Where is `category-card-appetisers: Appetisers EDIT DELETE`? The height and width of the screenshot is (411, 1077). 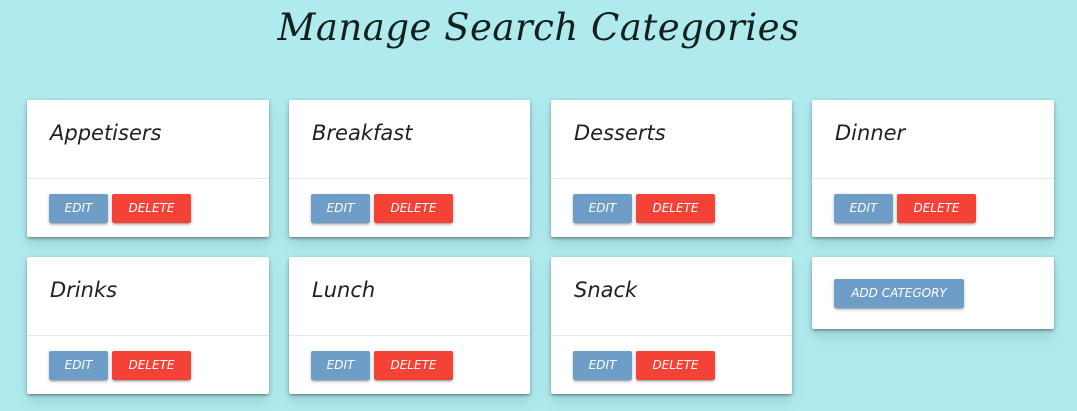
category-card-appetisers: Appetisers EDIT DELETE is located at coordinates (148, 168).